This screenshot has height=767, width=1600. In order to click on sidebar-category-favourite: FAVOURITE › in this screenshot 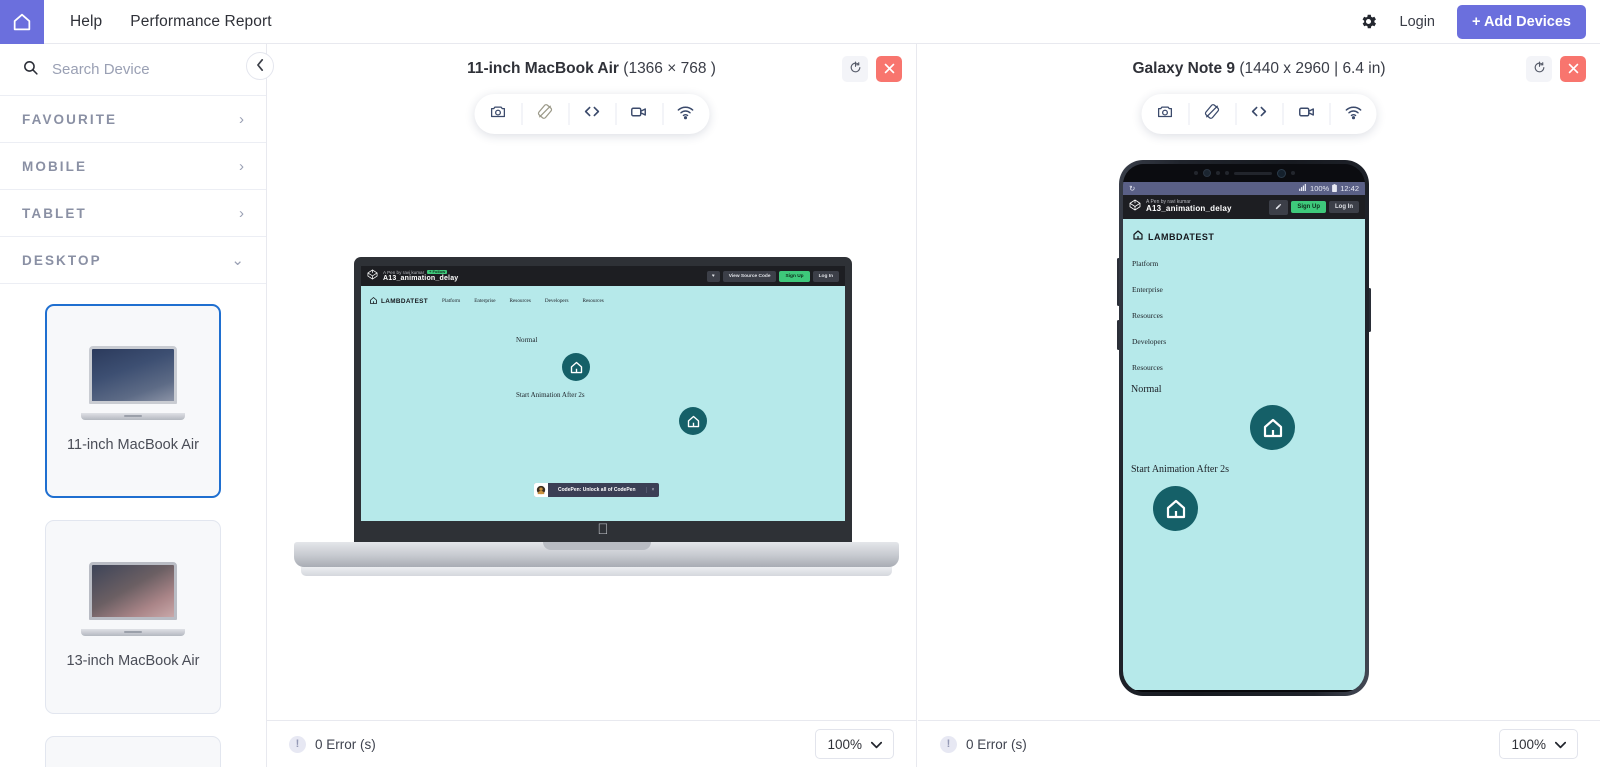, I will do `click(133, 119)`.